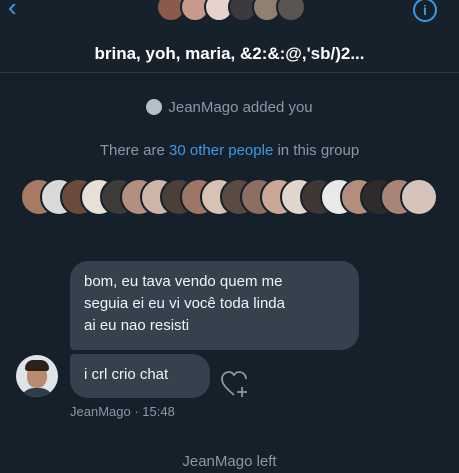 The height and width of the screenshot is (473, 459). What do you see at coordinates (100, 411) in the screenshot?
I see `sender-name: JeanMago` at bounding box center [100, 411].